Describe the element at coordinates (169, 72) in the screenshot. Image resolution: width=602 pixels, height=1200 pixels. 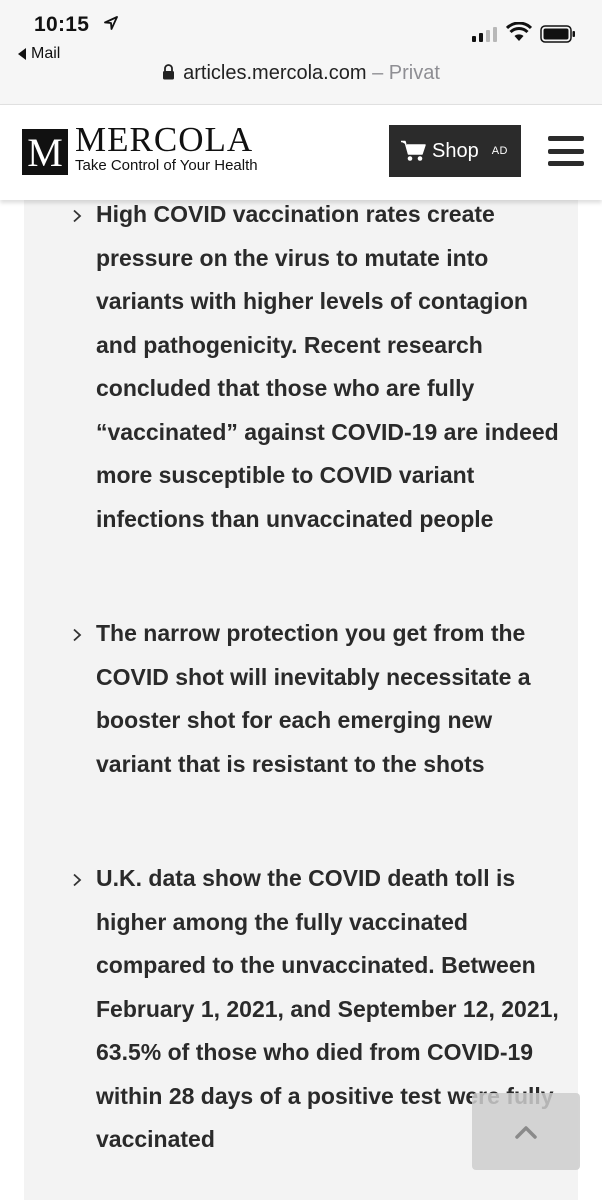
I see `lock-icon` at that location.